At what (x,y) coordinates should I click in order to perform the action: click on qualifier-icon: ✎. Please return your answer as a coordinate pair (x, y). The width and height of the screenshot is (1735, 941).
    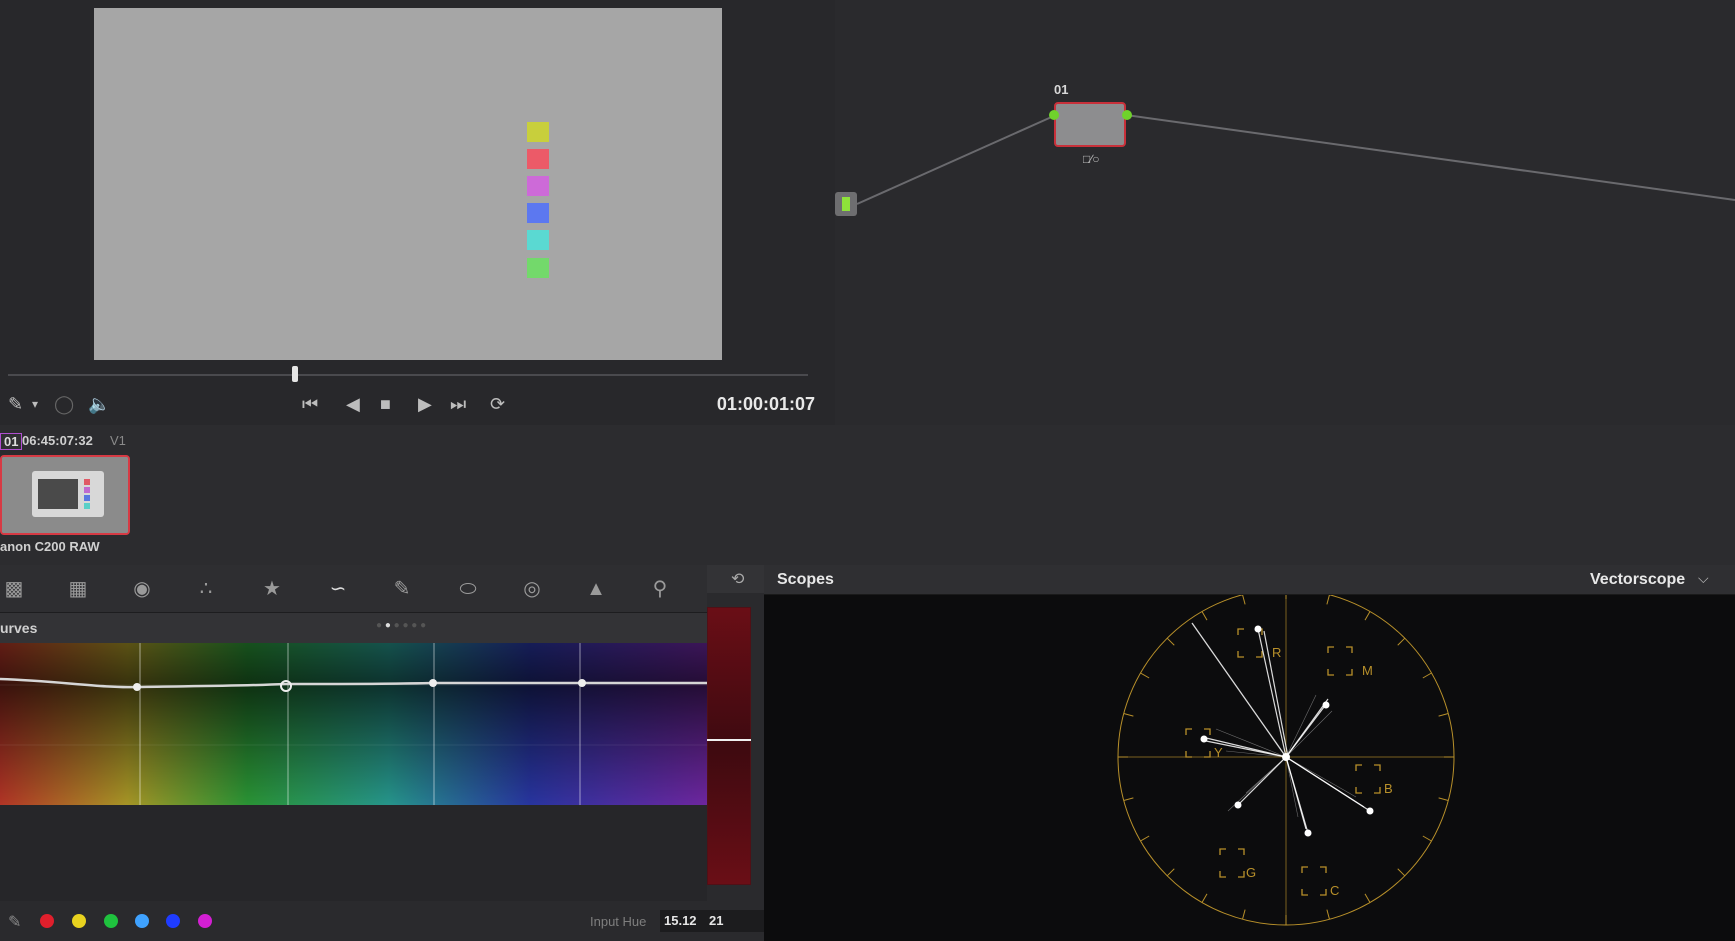
    Looking at the image, I should click on (402, 589).